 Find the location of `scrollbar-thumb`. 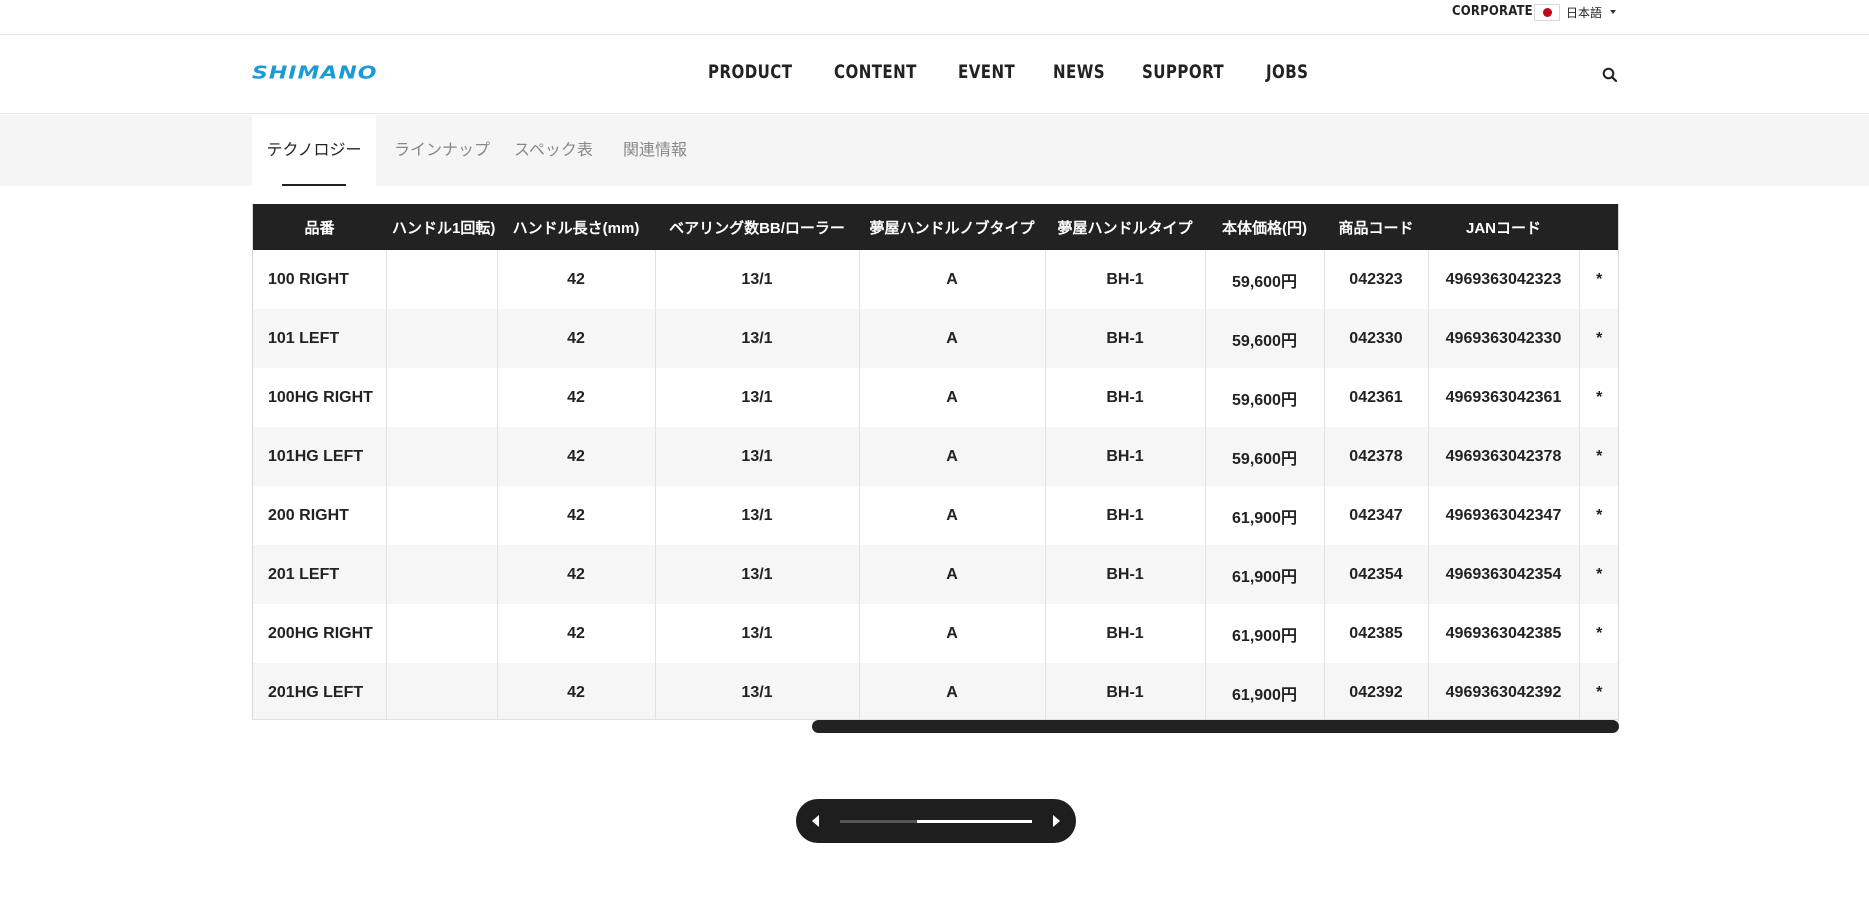

scrollbar-thumb is located at coordinates (1215, 726).